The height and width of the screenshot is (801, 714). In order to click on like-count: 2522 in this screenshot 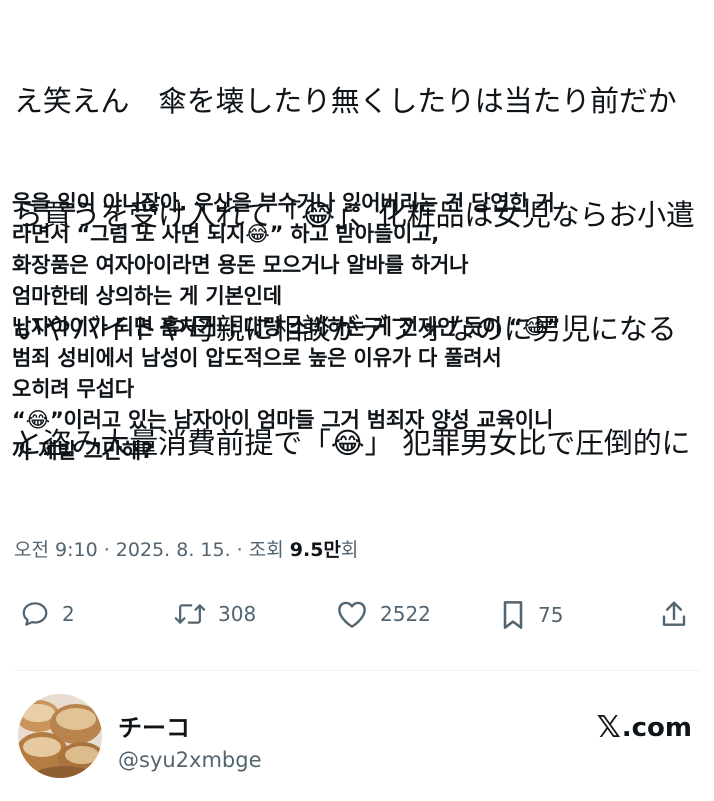, I will do `click(405, 614)`.